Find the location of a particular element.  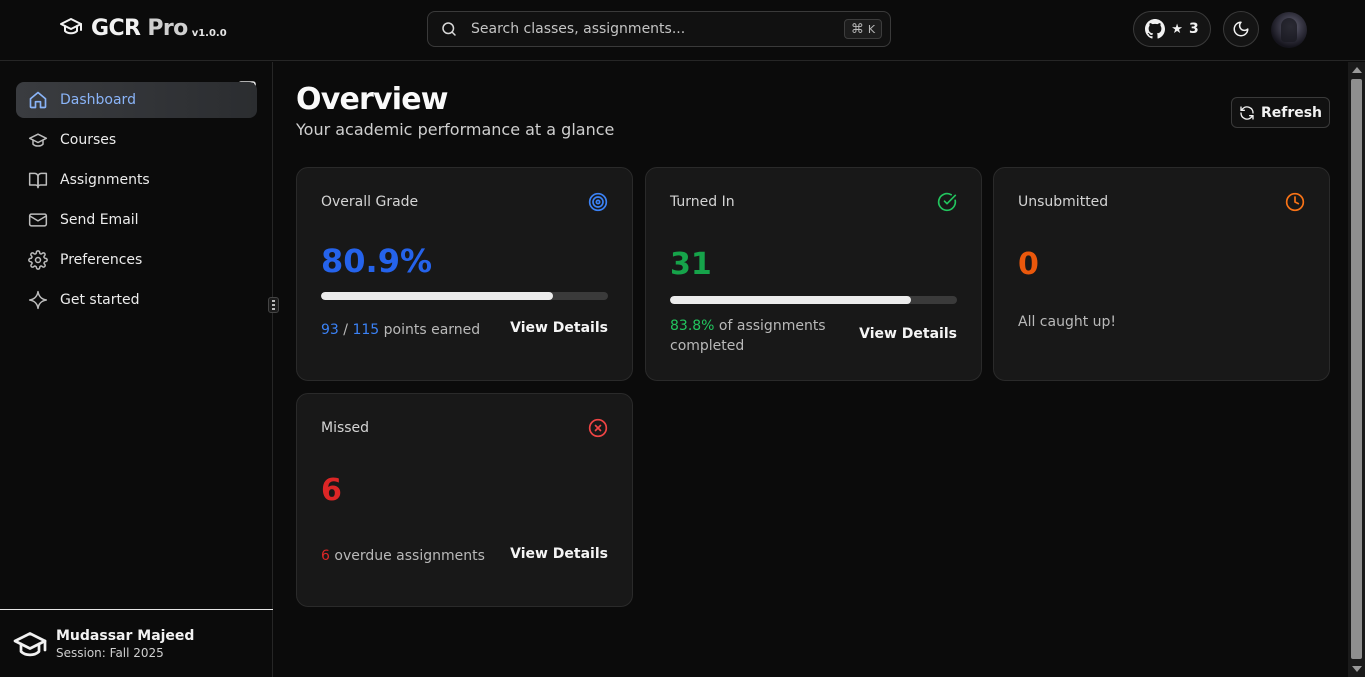

sidebar-item-dashboard: Dashboard is located at coordinates (136, 100).